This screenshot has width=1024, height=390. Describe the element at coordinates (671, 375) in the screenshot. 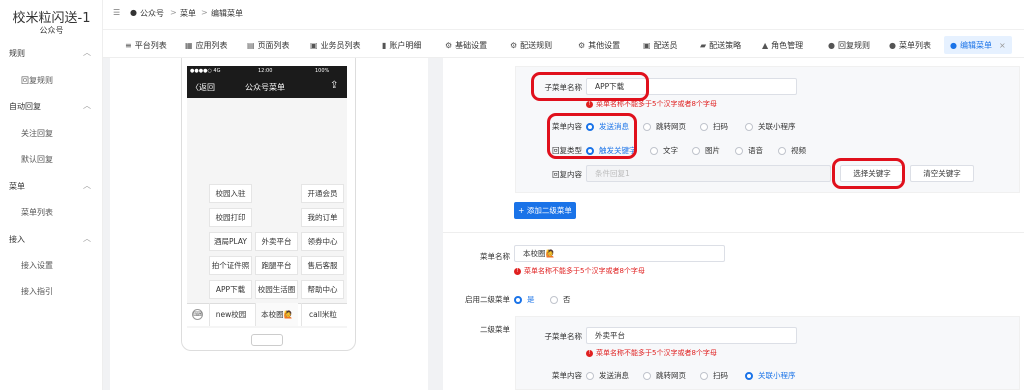

I see `radio-label: 跳转网页` at that location.